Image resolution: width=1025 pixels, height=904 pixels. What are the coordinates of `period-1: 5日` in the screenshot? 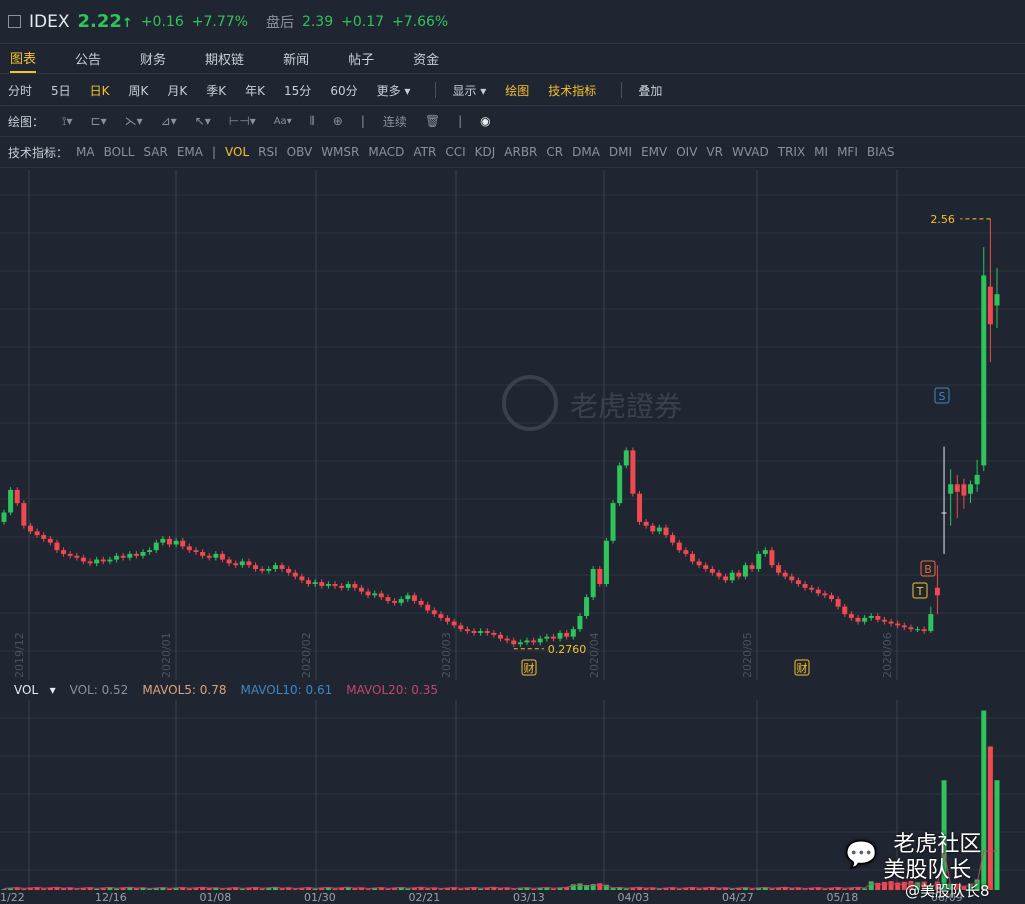 It's located at (61, 90).